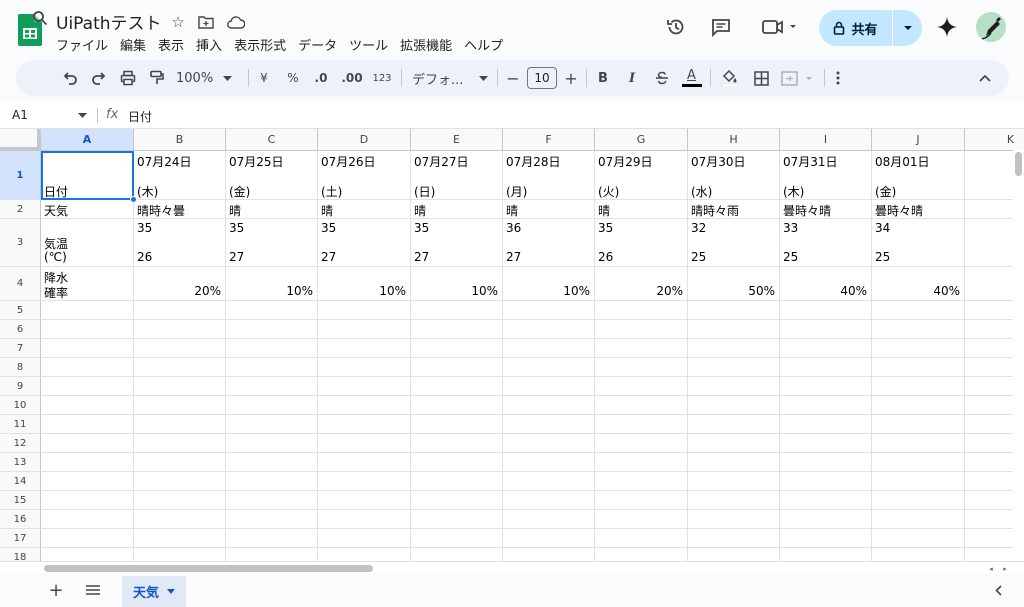  I want to click on select-all-corner, so click(20, 140).